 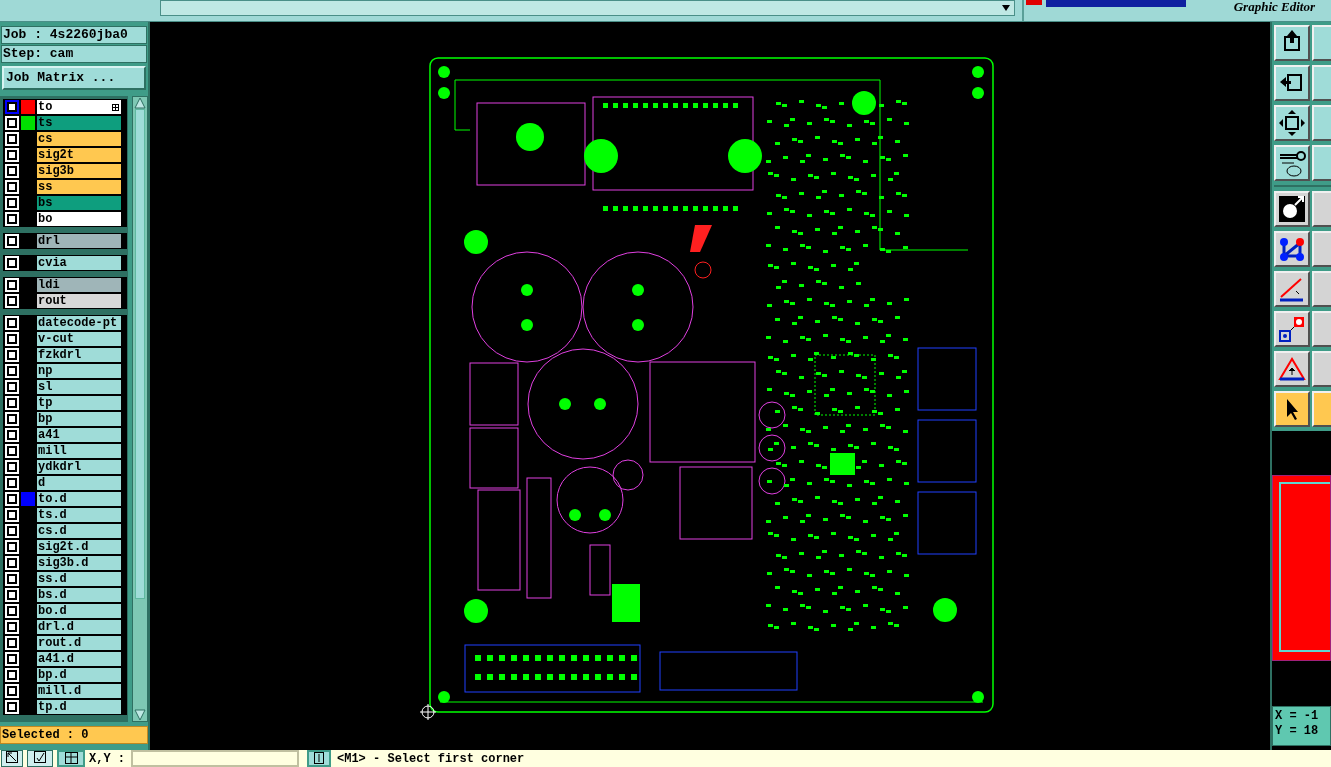 What do you see at coordinates (215, 758) in the screenshot?
I see `coordinate-input` at bounding box center [215, 758].